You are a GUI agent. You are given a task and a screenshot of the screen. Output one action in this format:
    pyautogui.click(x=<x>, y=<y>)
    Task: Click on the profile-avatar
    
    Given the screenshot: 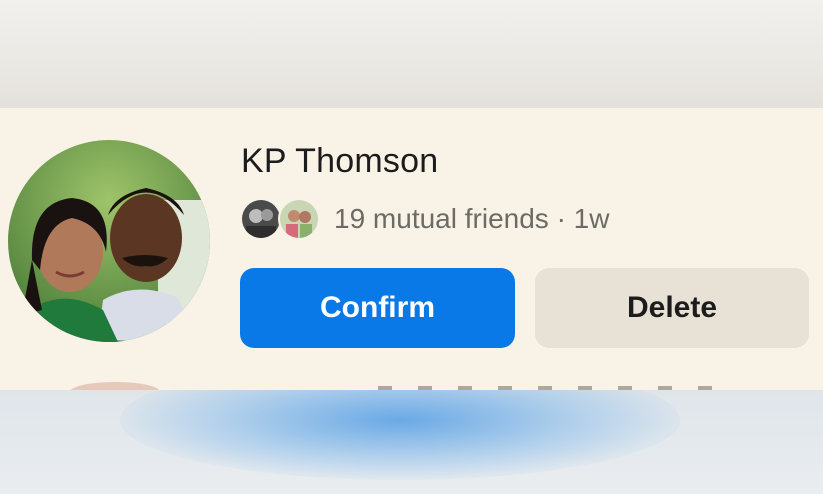 What is the action you would take?
    pyautogui.click(x=109, y=241)
    